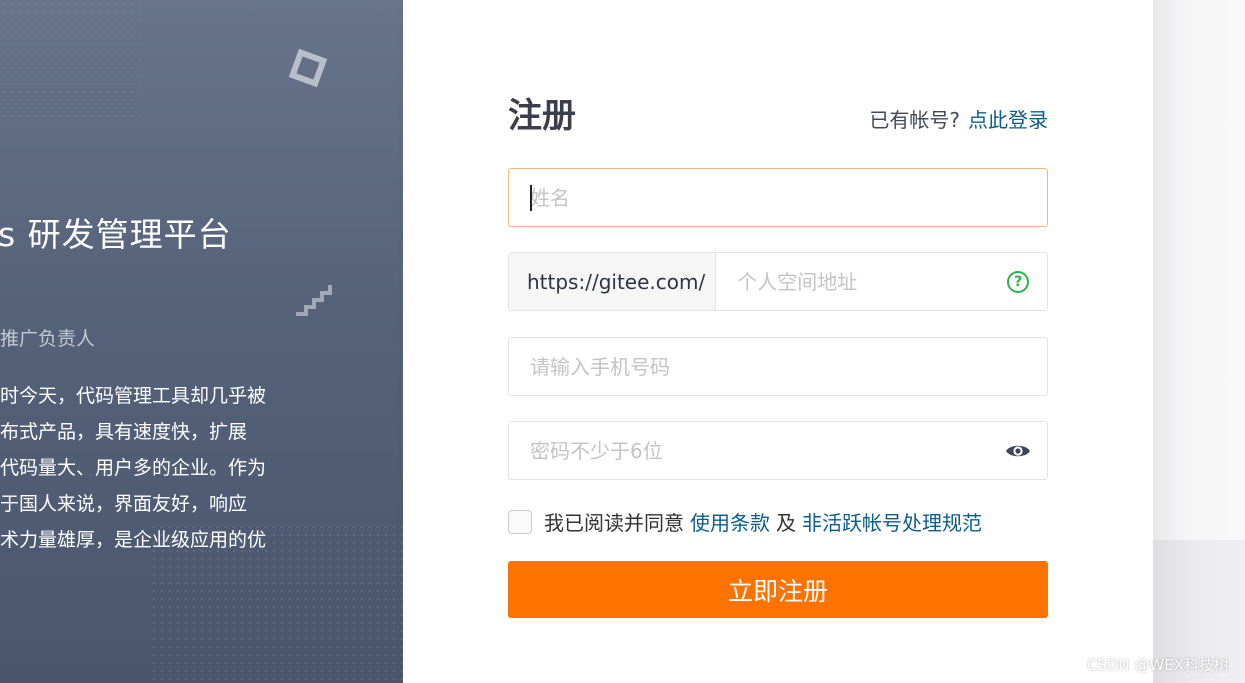  Describe the element at coordinates (1018, 281) in the screenshot. I see `question-circle-icon: ?` at that location.